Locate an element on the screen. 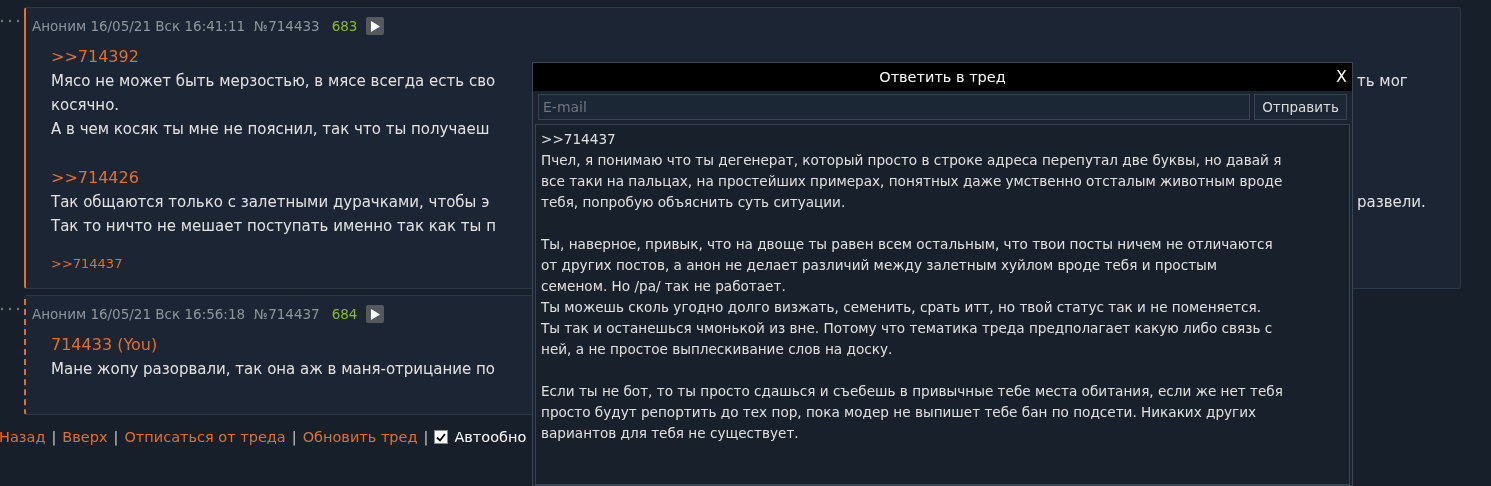  post-count: 683 is located at coordinates (344, 26).